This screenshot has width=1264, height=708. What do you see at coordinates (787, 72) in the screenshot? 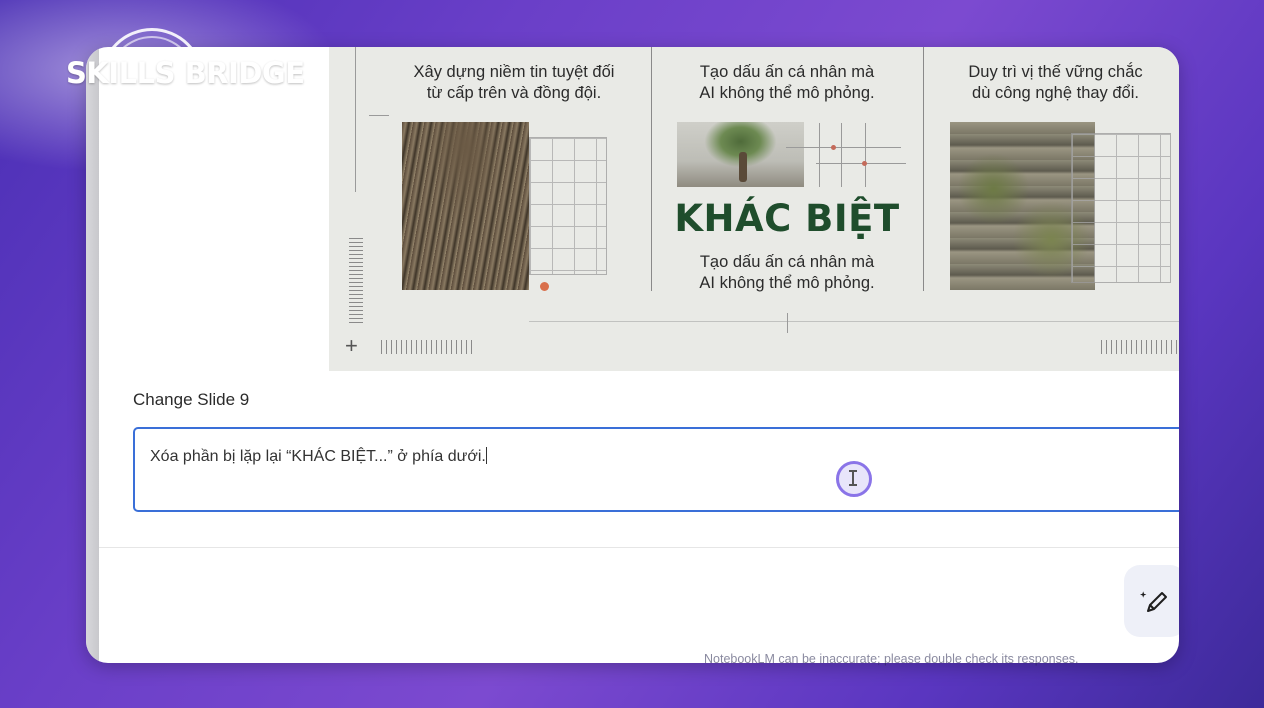
I see `column-2-line-1: Tạo dấu ấn cá nhân mà` at bounding box center [787, 72].